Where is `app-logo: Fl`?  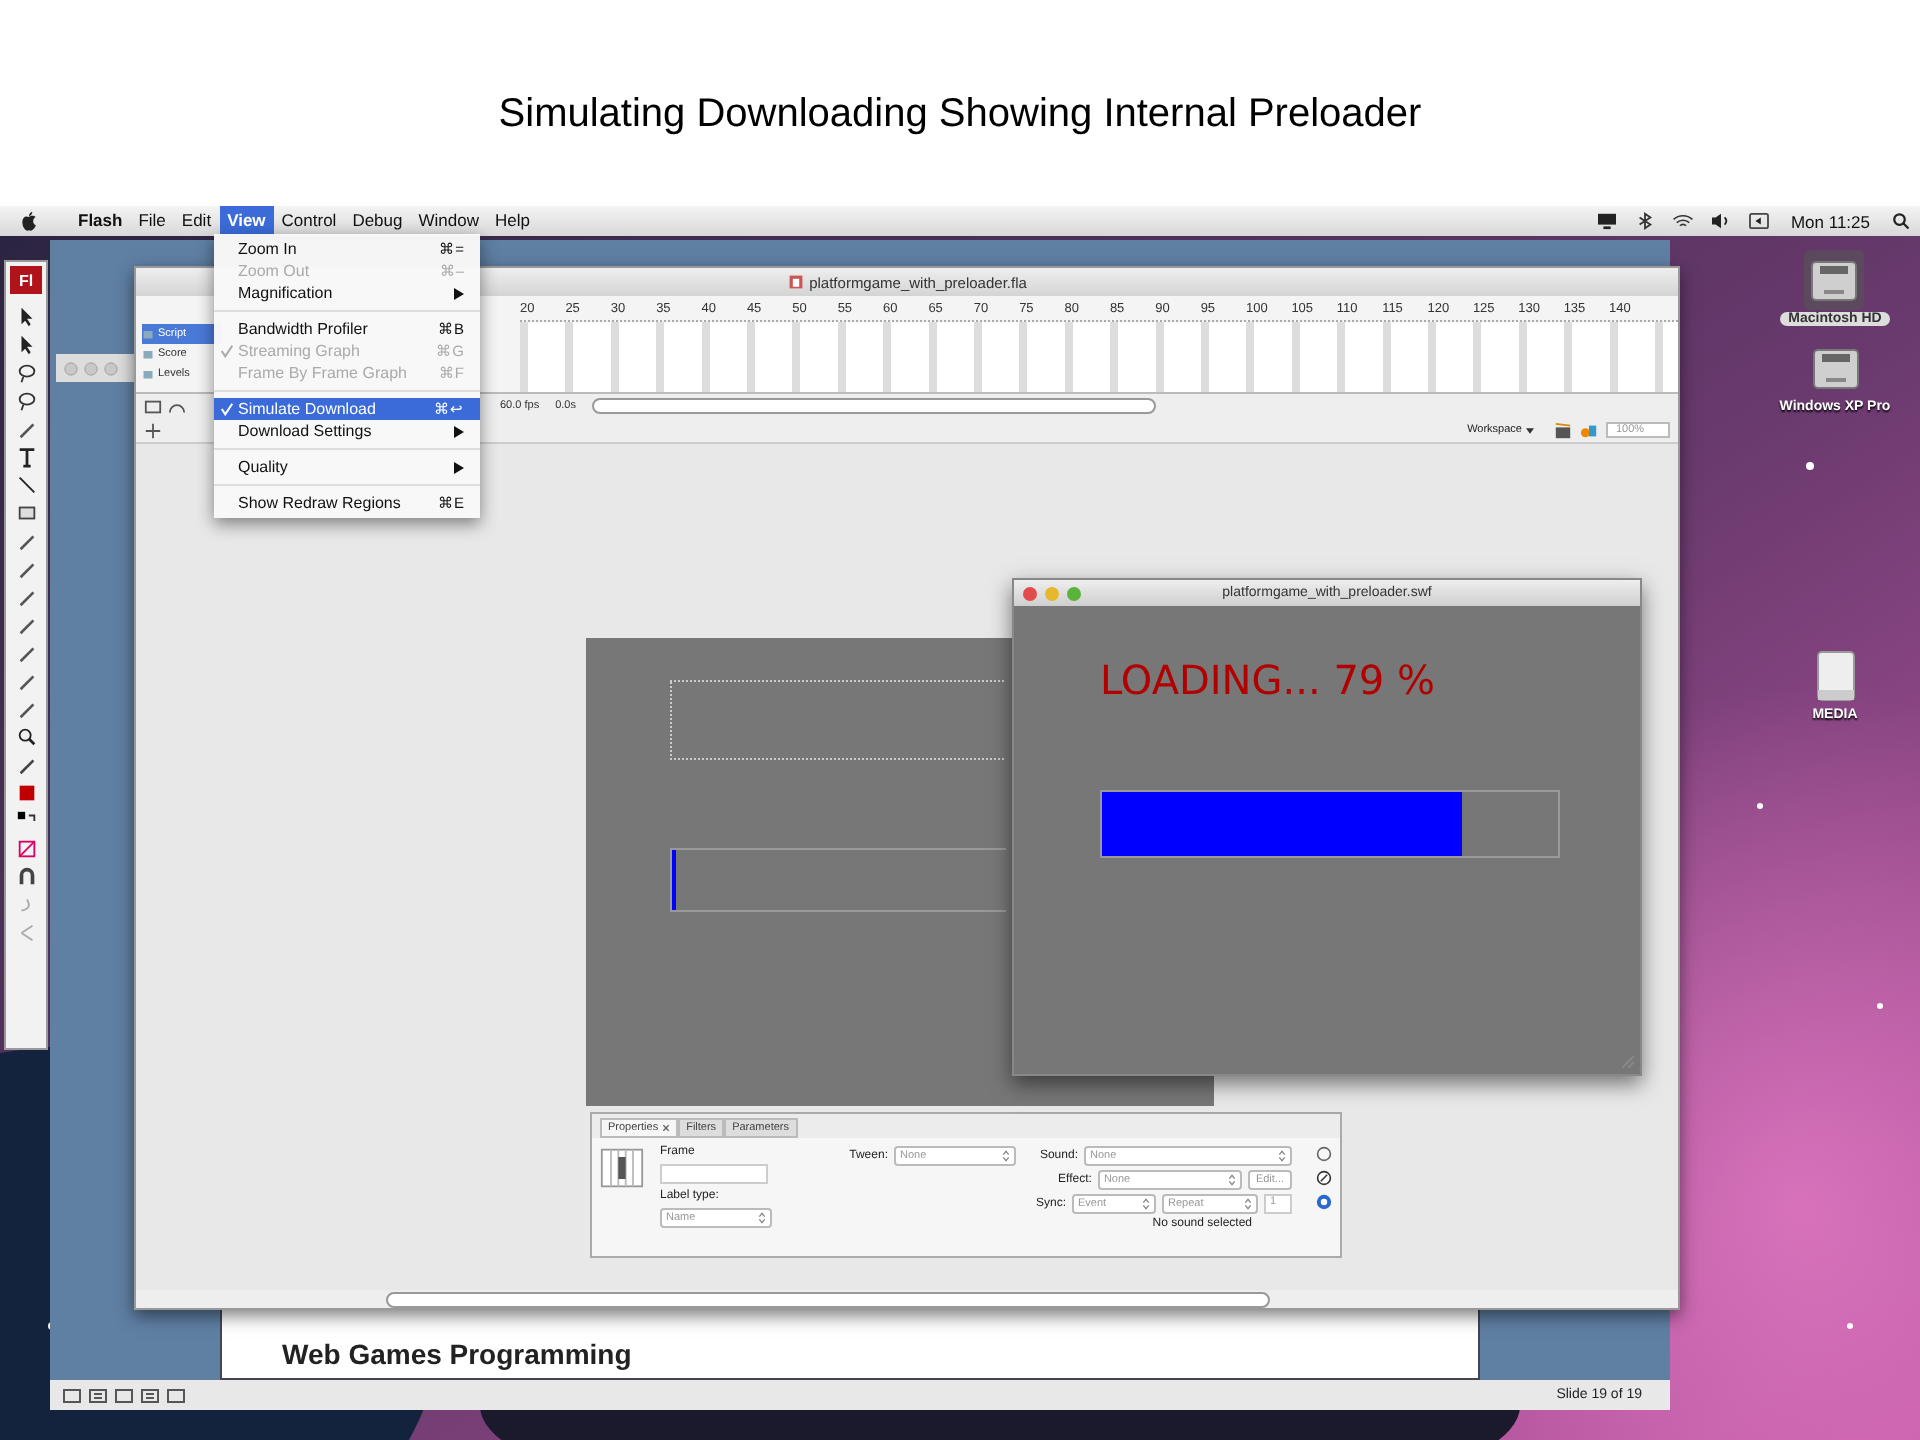 app-logo: Fl is located at coordinates (26, 280).